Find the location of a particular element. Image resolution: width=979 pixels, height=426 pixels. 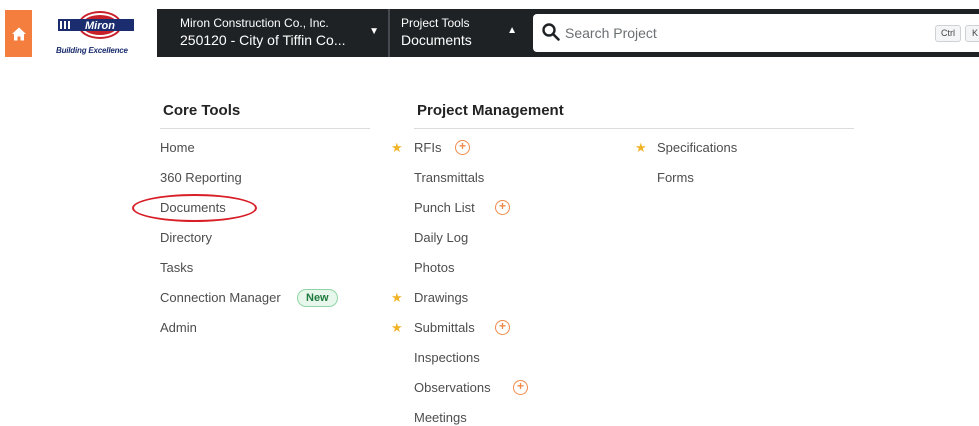

header-divider is located at coordinates (389, 33).